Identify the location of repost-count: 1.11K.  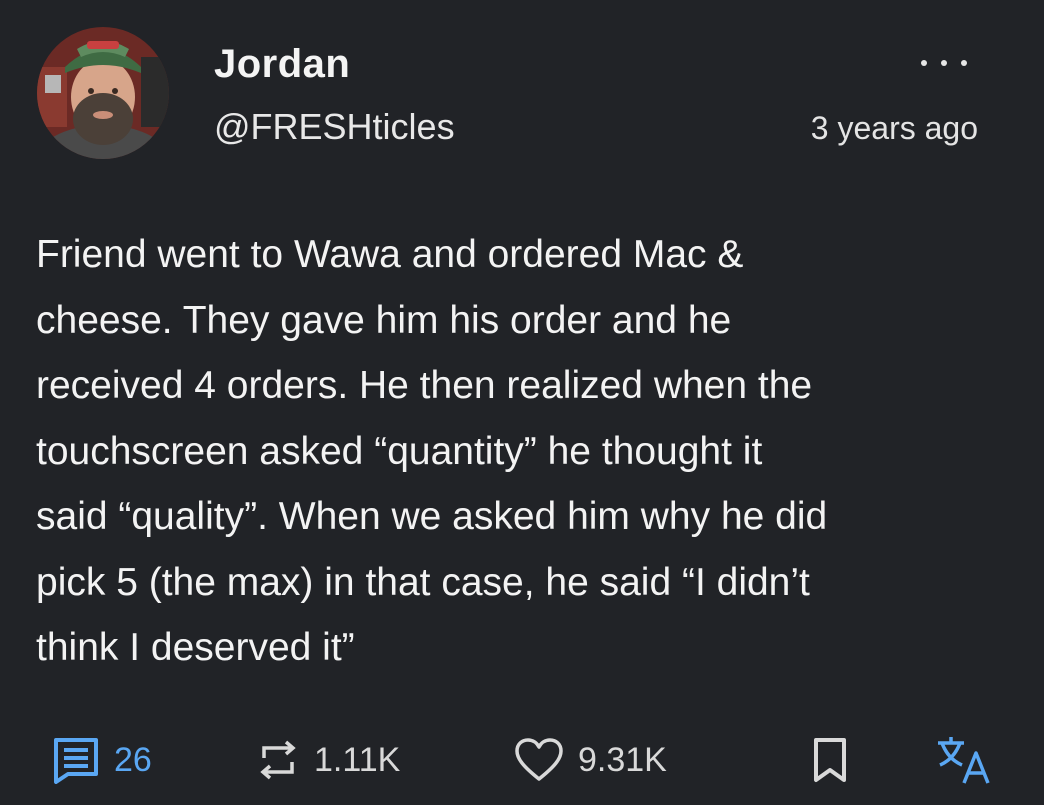
(357, 759).